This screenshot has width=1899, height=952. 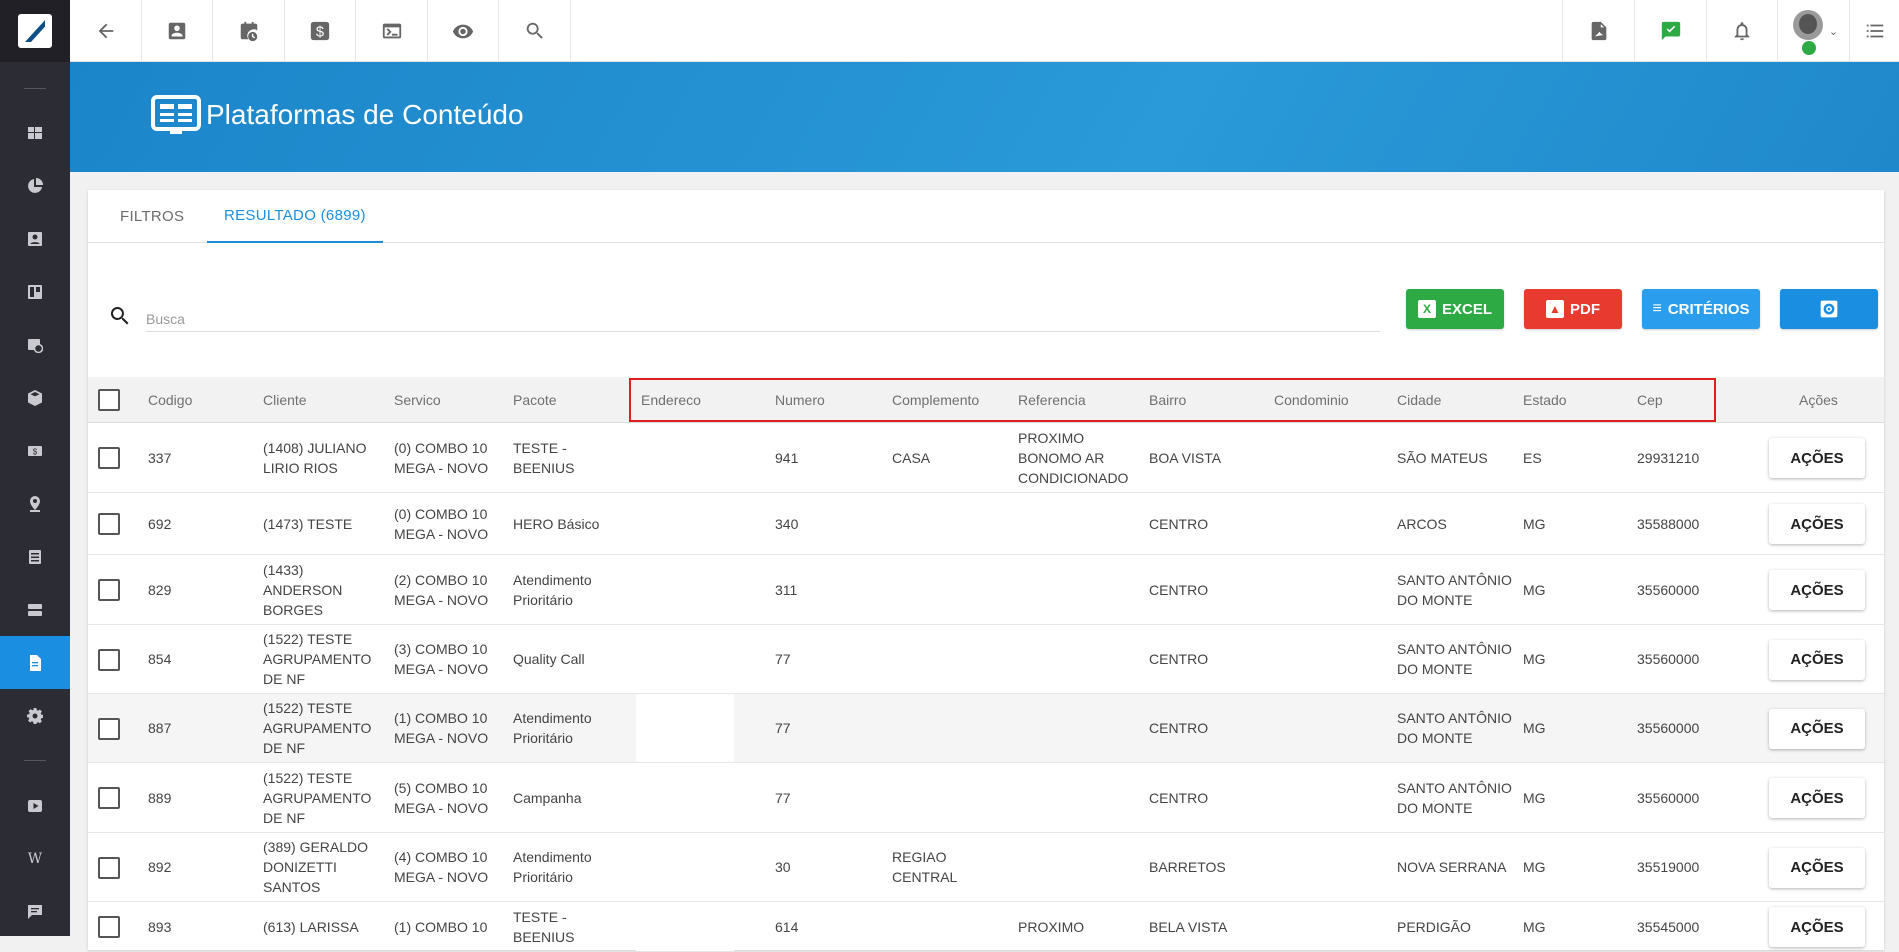 I want to click on sidebar-item-map-pin, so click(x=35, y=503).